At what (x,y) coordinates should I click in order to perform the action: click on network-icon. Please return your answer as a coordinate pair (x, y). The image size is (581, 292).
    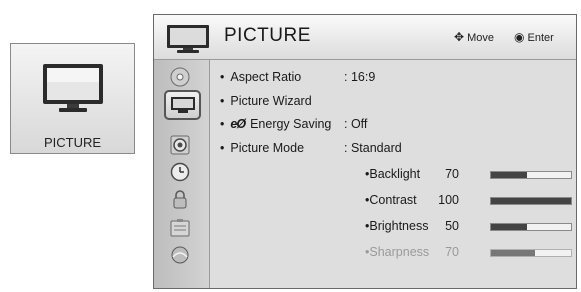
    Looking at the image, I should click on (180, 255).